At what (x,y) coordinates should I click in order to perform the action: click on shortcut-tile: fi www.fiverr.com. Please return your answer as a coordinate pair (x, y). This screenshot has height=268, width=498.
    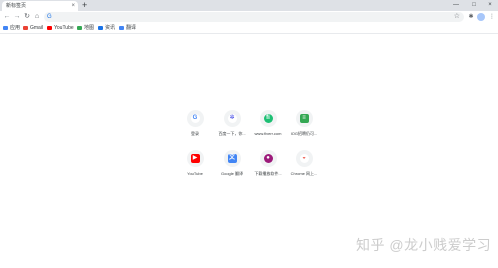
    Looking at the image, I should click on (268, 123).